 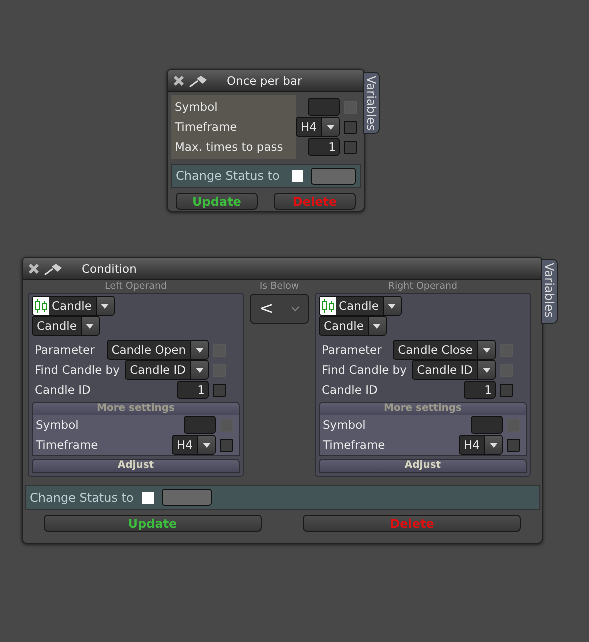 What do you see at coordinates (423, 287) in the screenshot?
I see `column-heading: Right Operand` at bounding box center [423, 287].